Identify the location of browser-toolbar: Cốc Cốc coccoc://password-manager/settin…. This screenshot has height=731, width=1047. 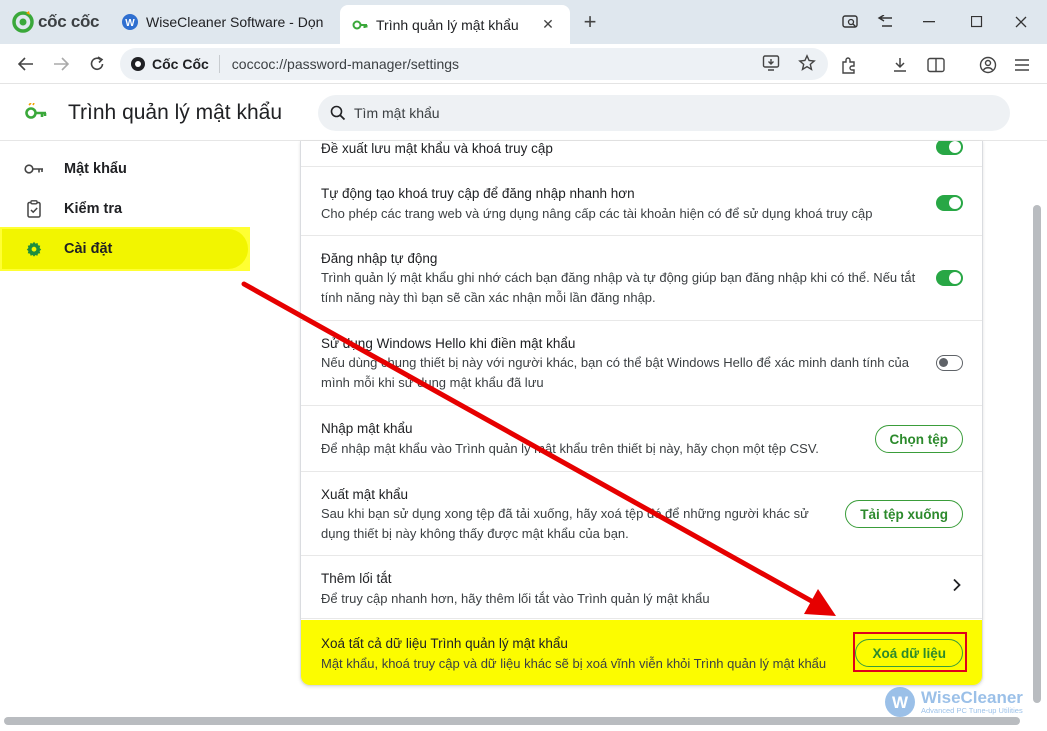
(523, 64).